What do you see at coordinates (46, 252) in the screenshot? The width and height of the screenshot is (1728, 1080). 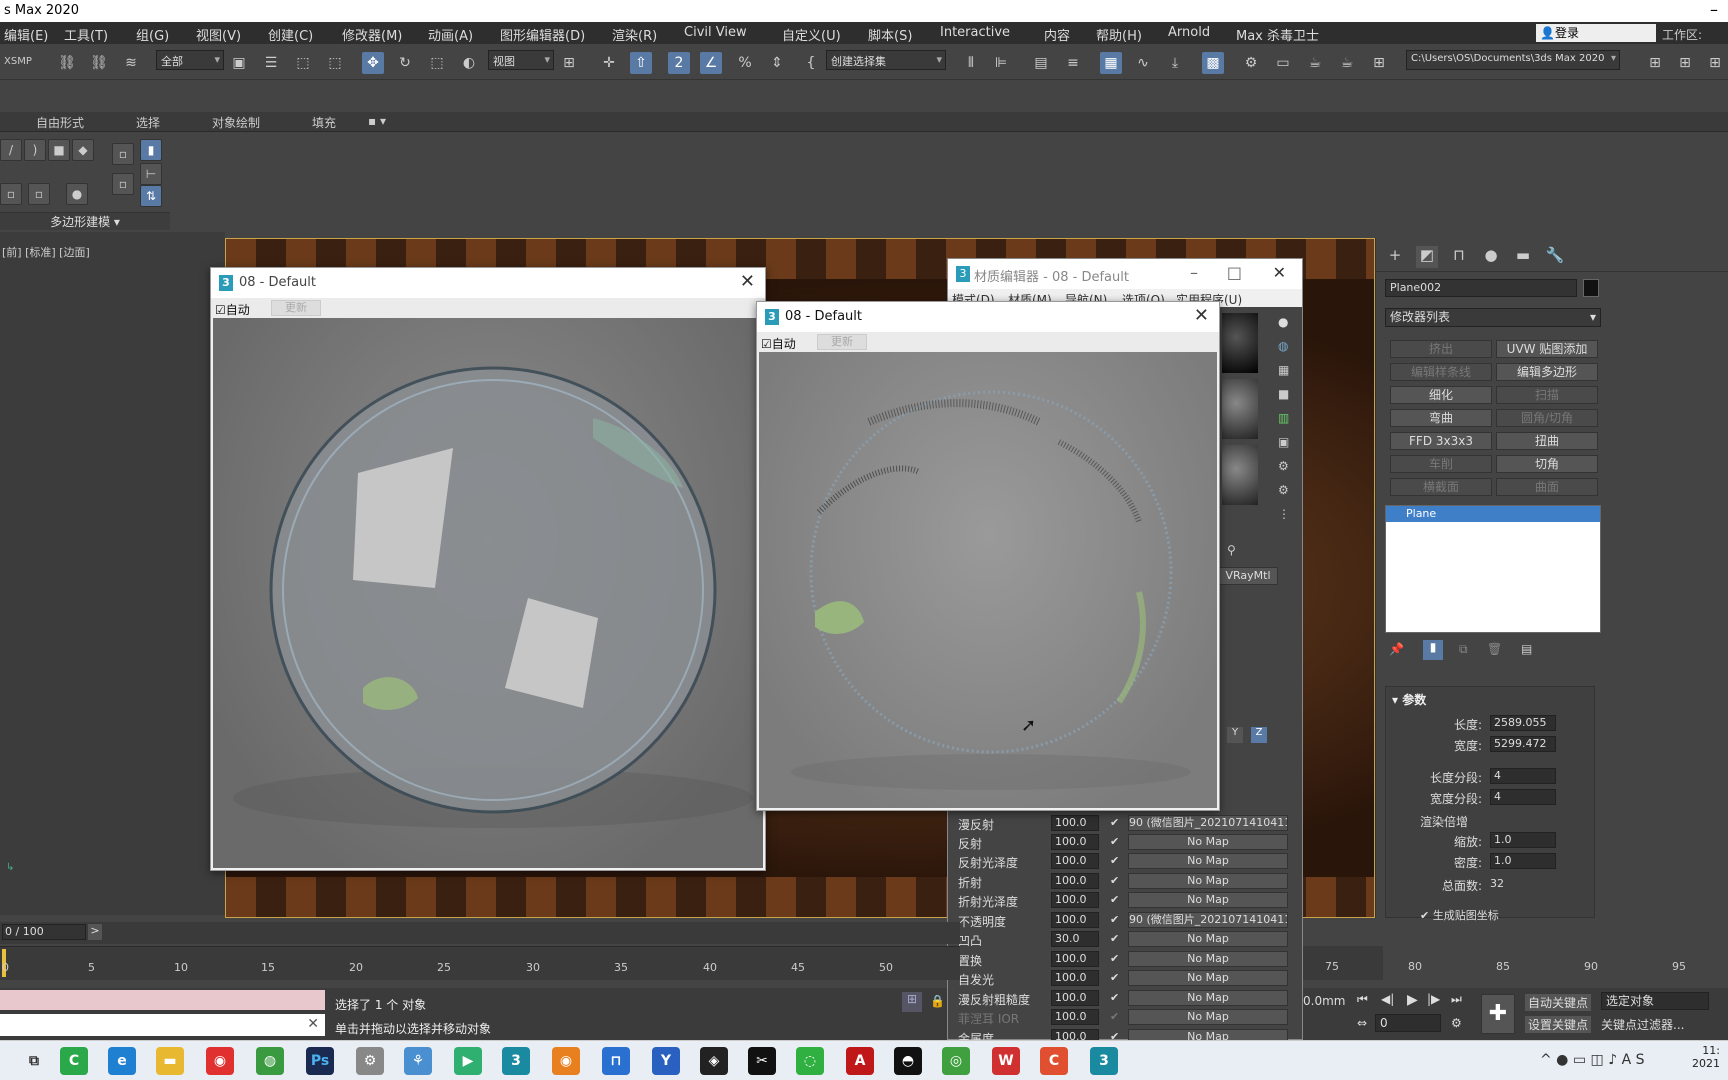 I see `viewport-label: [前] [标准] [边面]` at bounding box center [46, 252].